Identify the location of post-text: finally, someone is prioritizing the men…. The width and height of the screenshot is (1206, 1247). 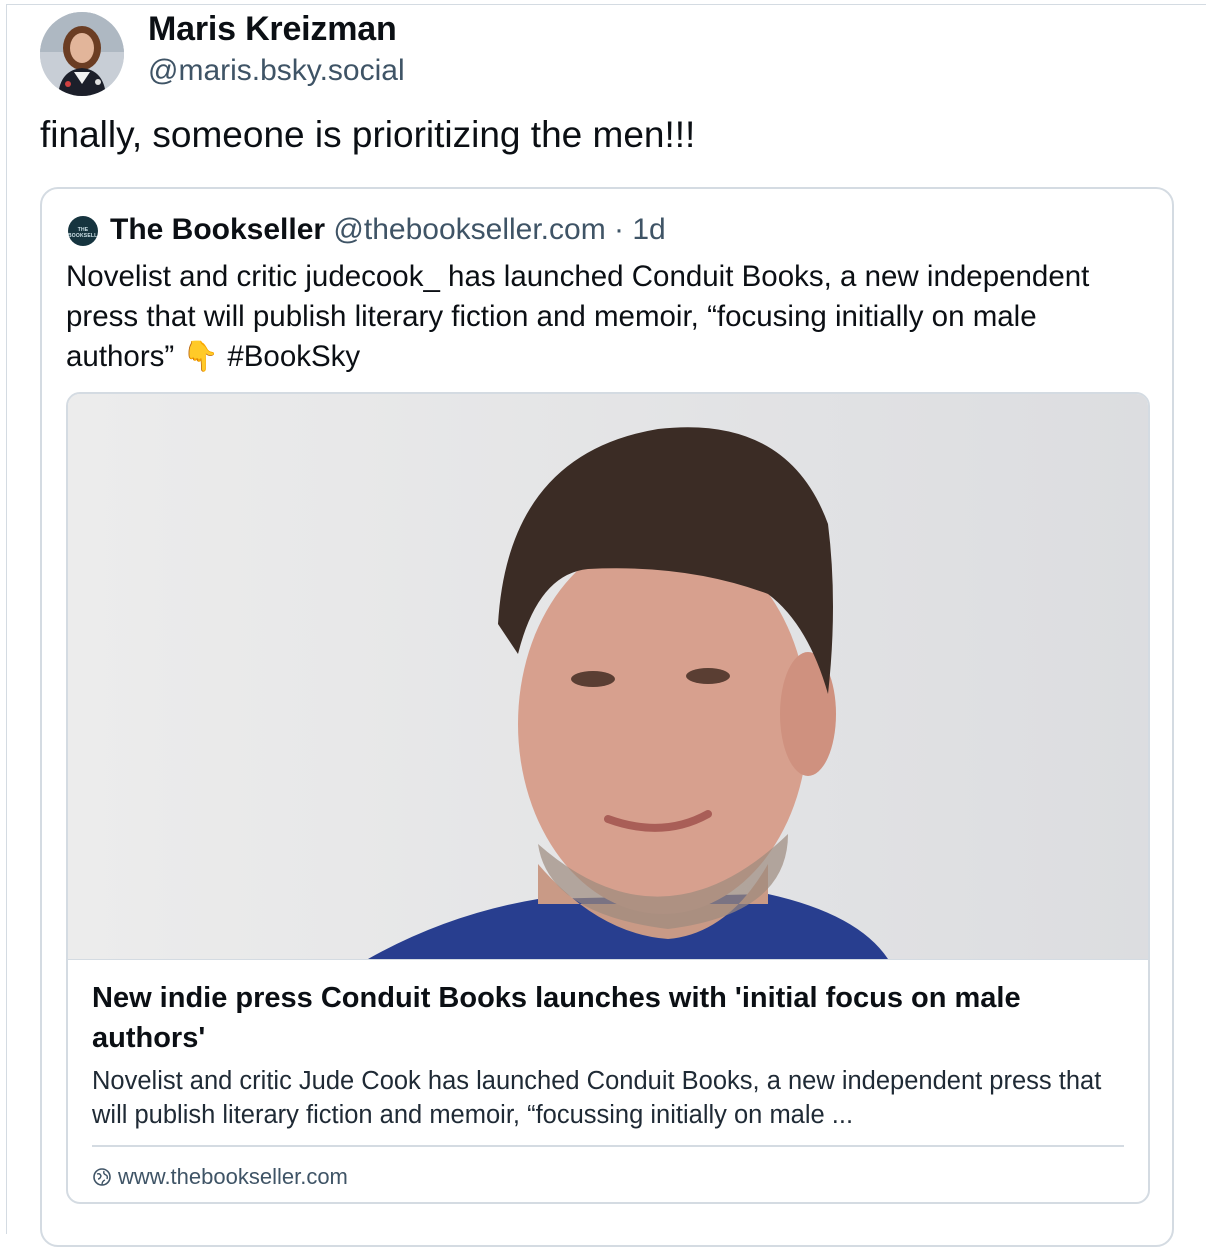
(368, 134).